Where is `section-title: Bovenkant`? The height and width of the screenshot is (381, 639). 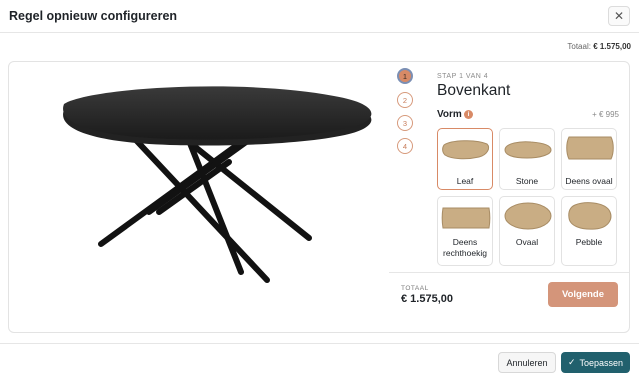 section-title: Bovenkant is located at coordinates (474, 90).